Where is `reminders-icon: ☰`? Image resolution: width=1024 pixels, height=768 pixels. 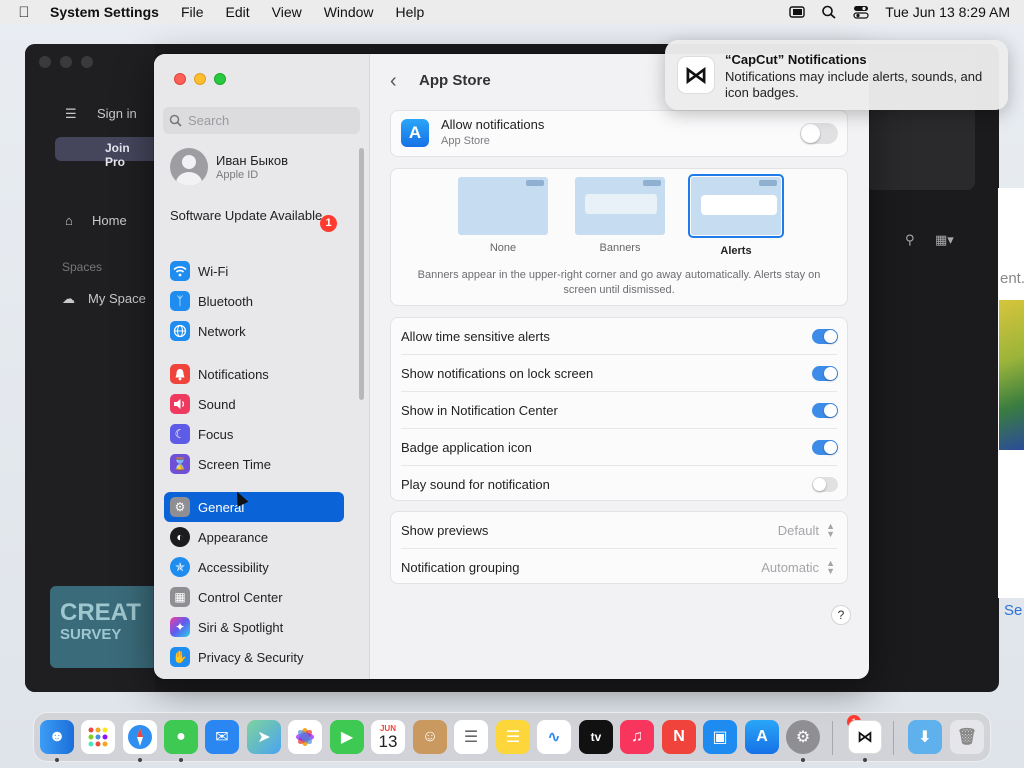
reminders-icon: ☰ is located at coordinates (471, 737).